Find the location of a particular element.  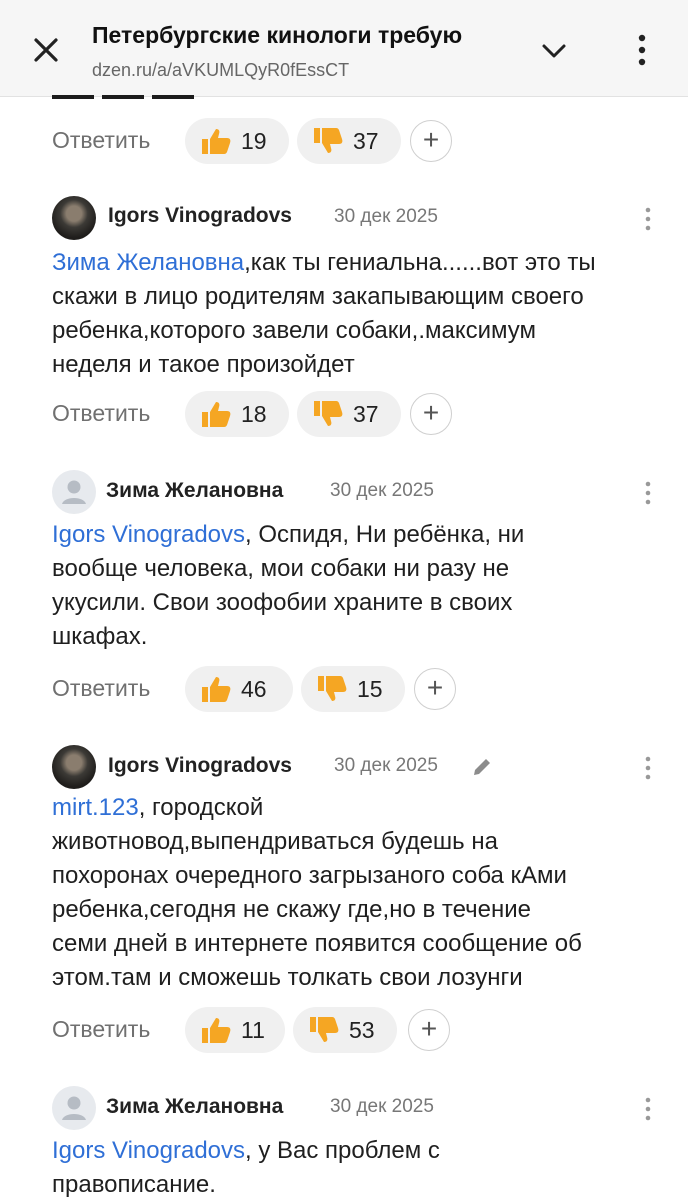

like-count: 18 is located at coordinates (254, 414).